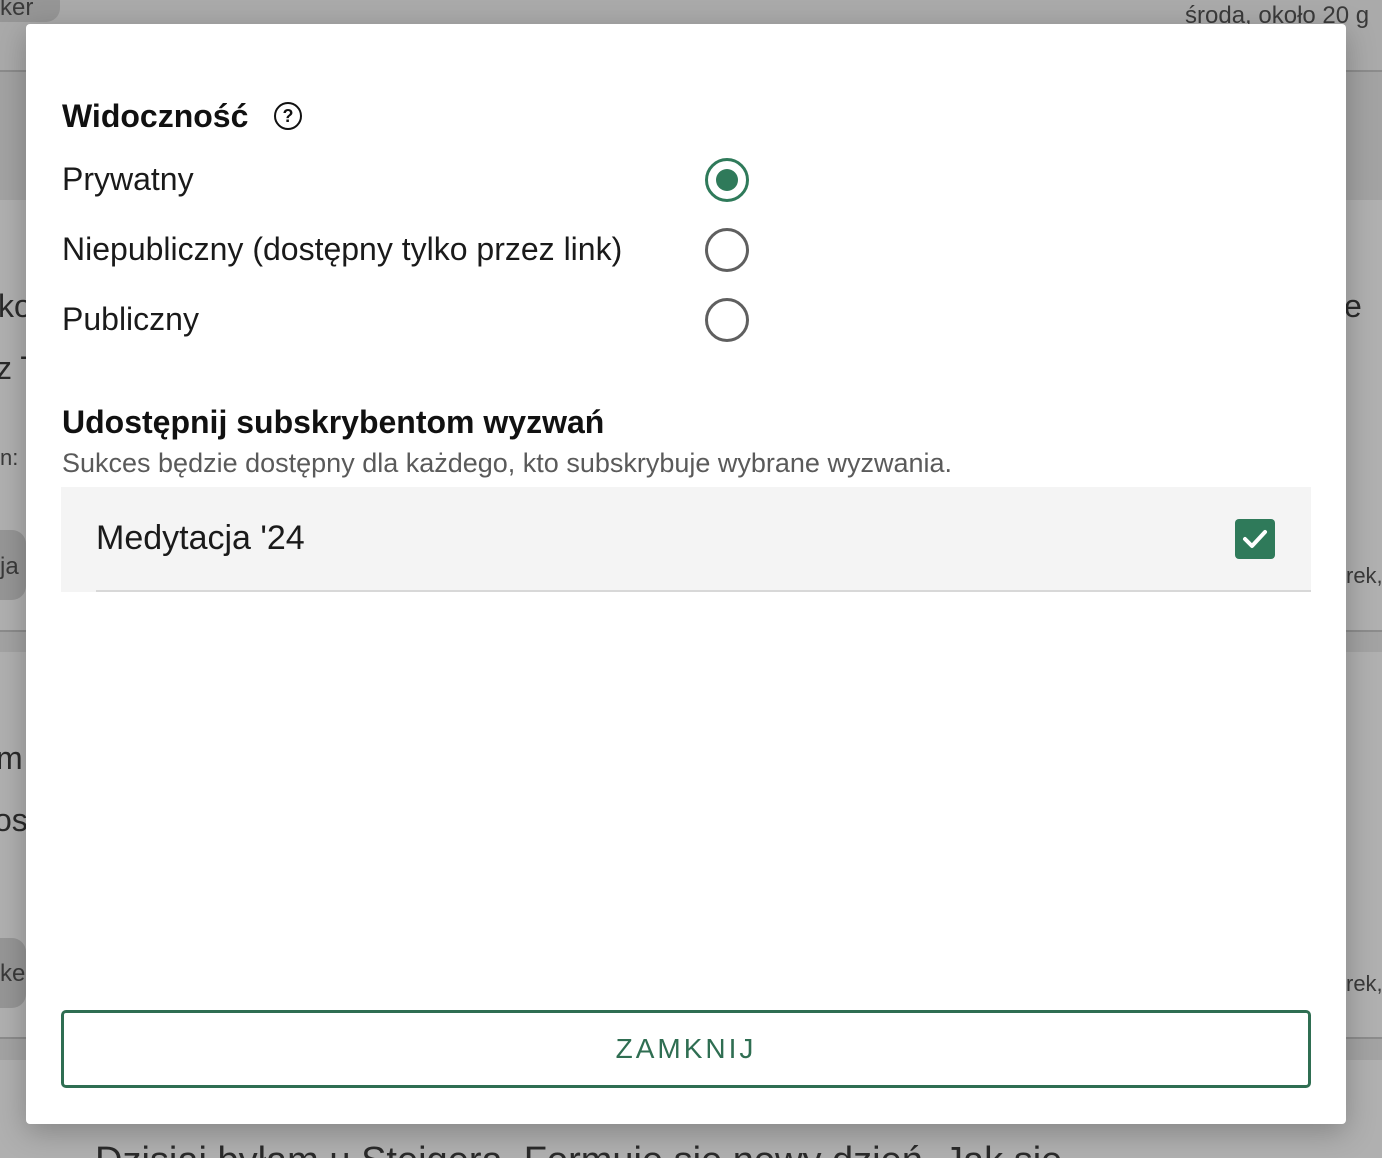  Describe the element at coordinates (130, 319) in the screenshot. I see `radio-label: Publiczny` at that location.